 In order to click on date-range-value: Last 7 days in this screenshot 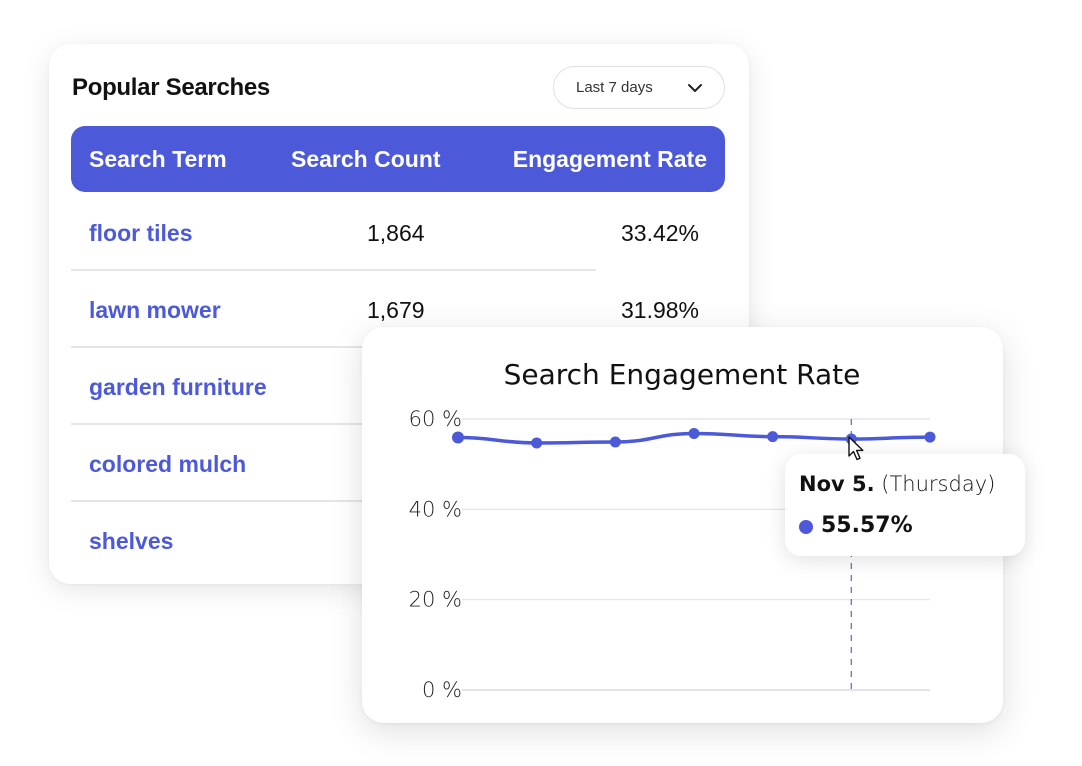, I will do `click(614, 87)`.